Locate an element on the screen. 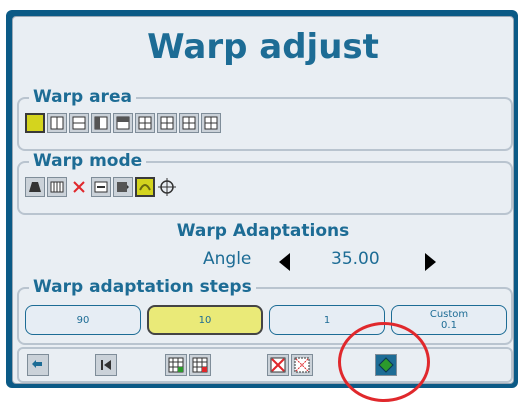 The height and width of the screenshot is (405, 523). warp-adaptations-title: Warp Adaptations is located at coordinates (263, 231).